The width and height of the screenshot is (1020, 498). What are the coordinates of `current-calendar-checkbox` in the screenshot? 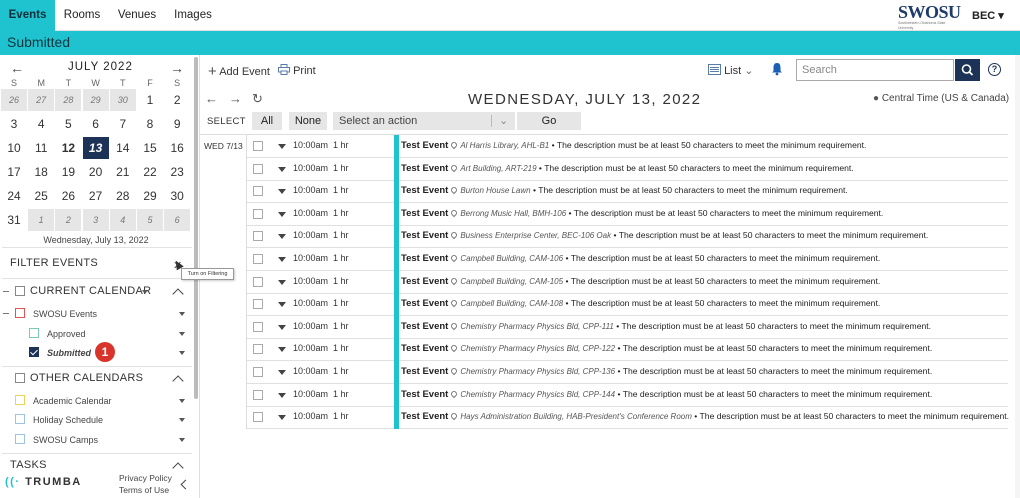 It's located at (20, 291).